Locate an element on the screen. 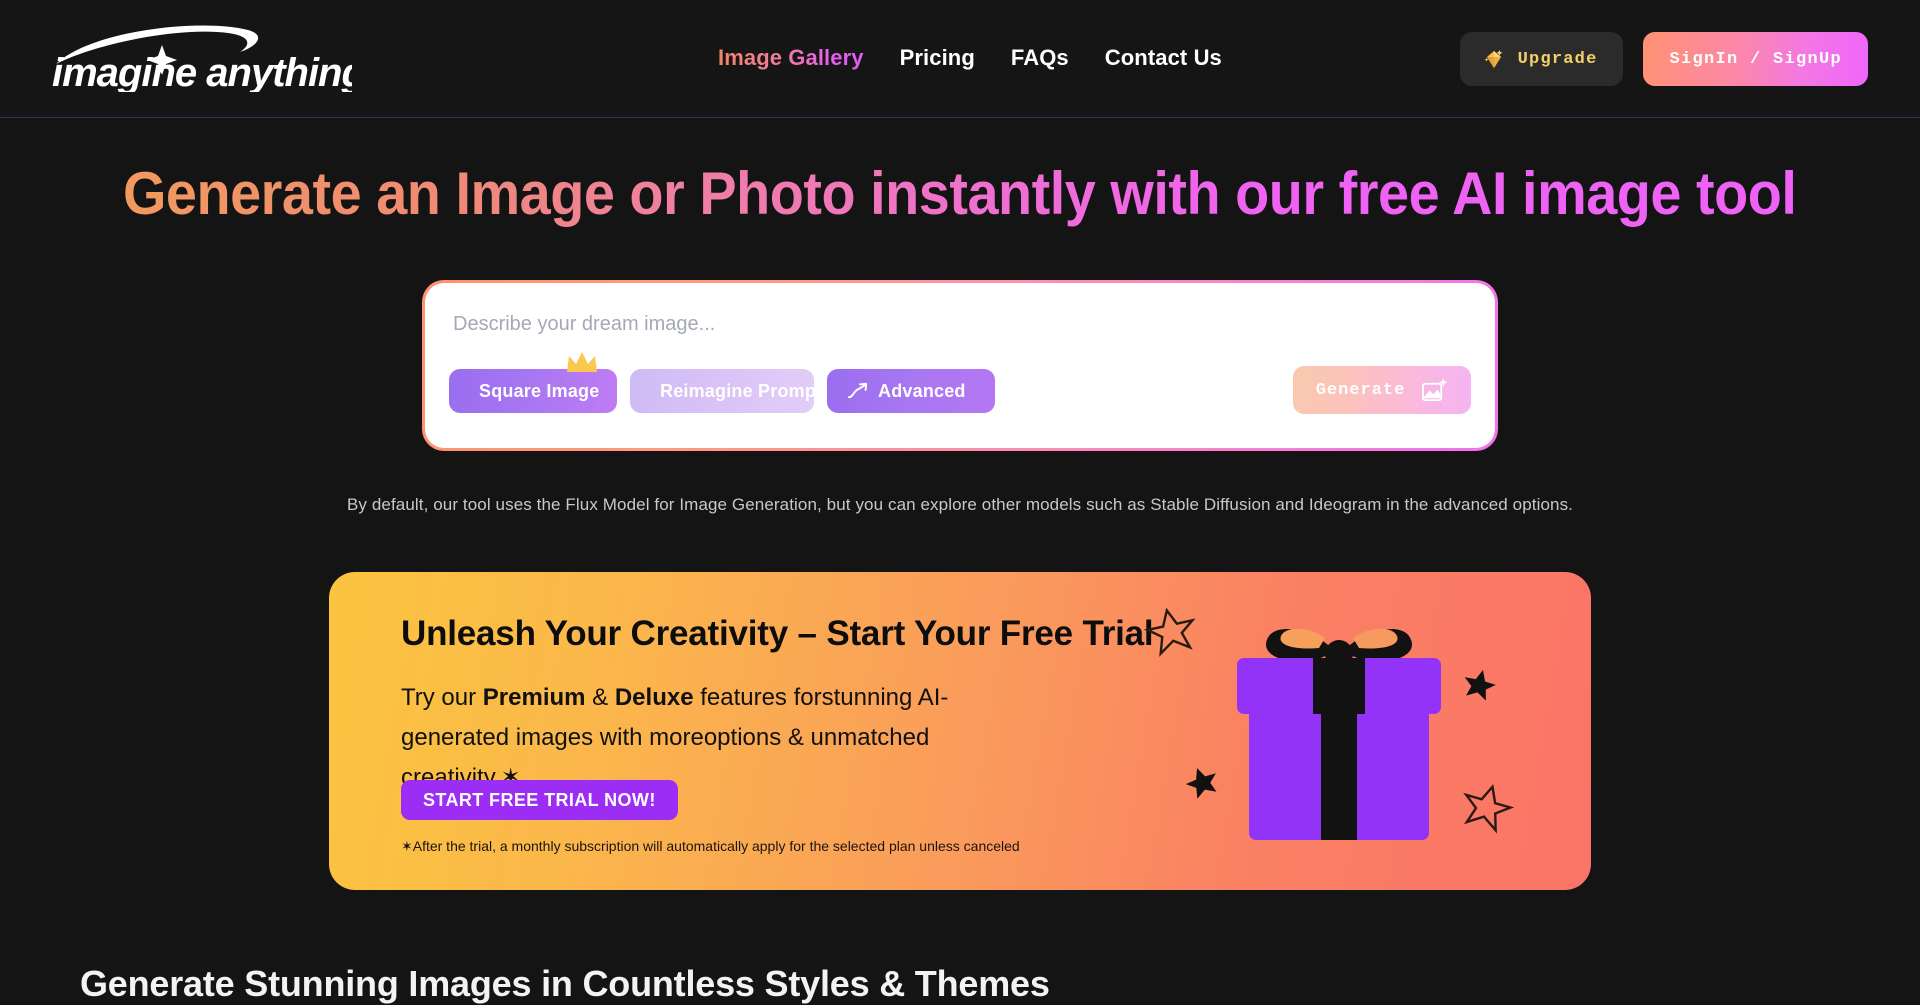 The width and height of the screenshot is (1920, 1005). advanced-button: Advanced is located at coordinates (911, 391).